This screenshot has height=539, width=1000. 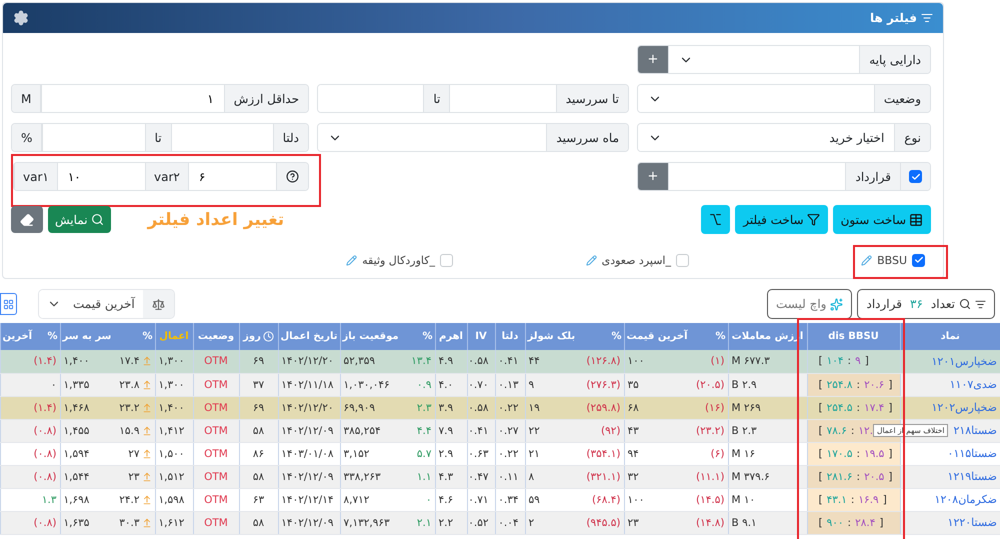 What do you see at coordinates (950, 407) in the screenshot?
I see `symbol-link: ضخپارس۱۲۰۲` at bounding box center [950, 407].